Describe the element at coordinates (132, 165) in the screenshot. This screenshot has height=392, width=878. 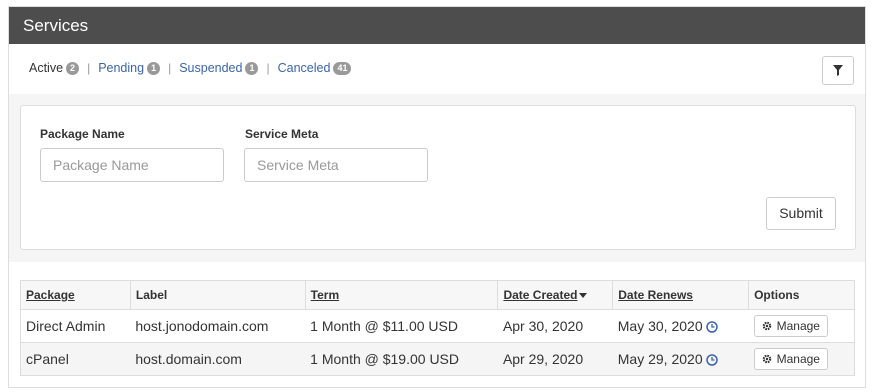
I see `package-name-input` at that location.